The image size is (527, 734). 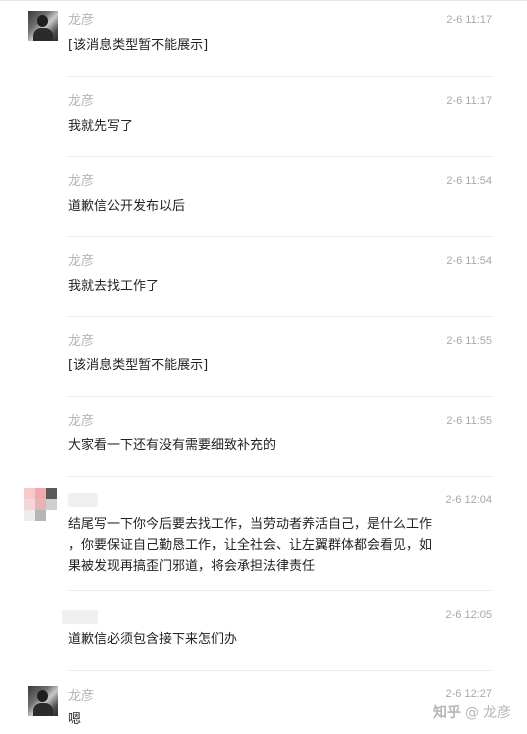 What do you see at coordinates (172, 445) in the screenshot?
I see `message-text: 大家看一下还有没有需要细致补充的` at bounding box center [172, 445].